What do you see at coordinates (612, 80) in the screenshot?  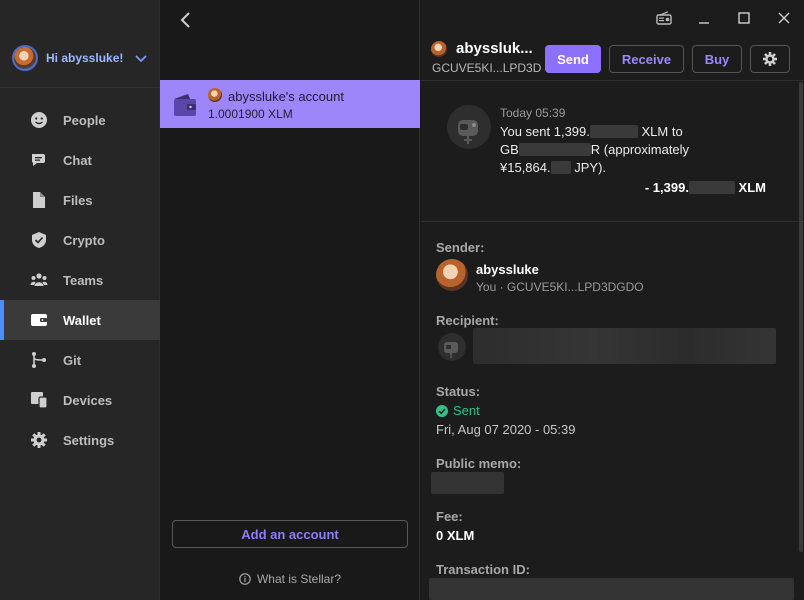 I see `header-divider` at bounding box center [612, 80].